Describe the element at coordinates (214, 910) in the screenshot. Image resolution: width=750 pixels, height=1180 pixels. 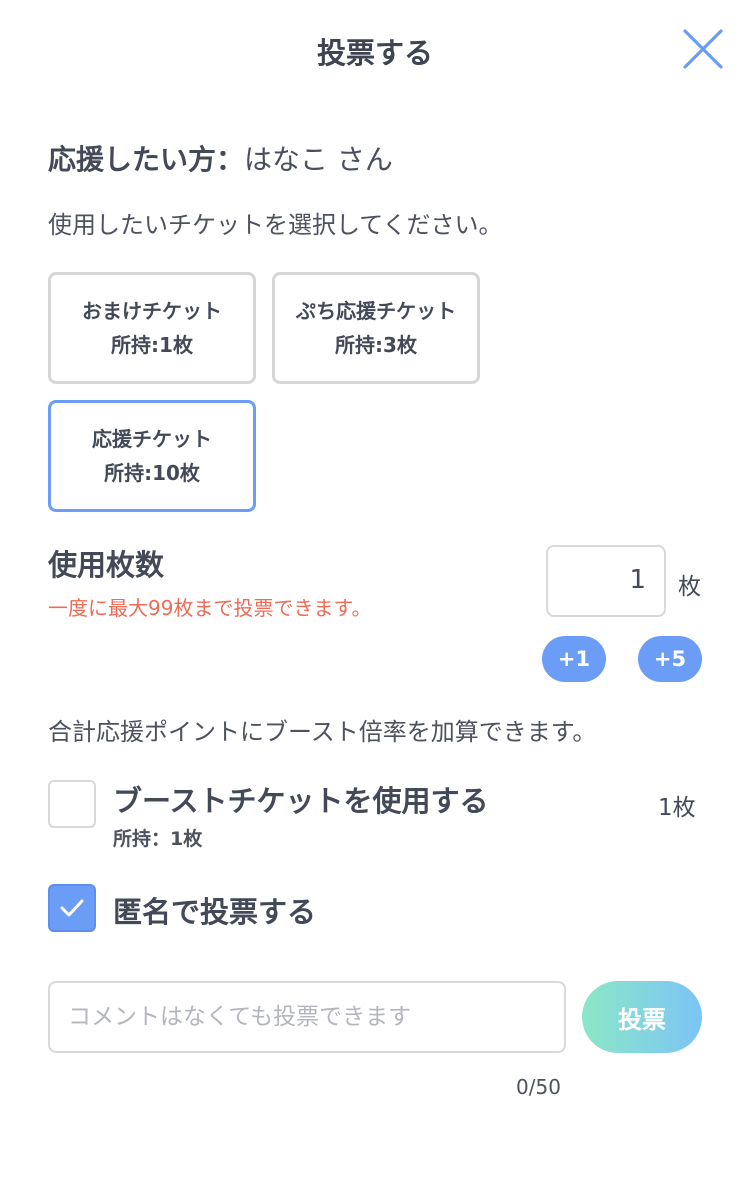
I see `anonymous-label: 匿名で投票する` at that location.